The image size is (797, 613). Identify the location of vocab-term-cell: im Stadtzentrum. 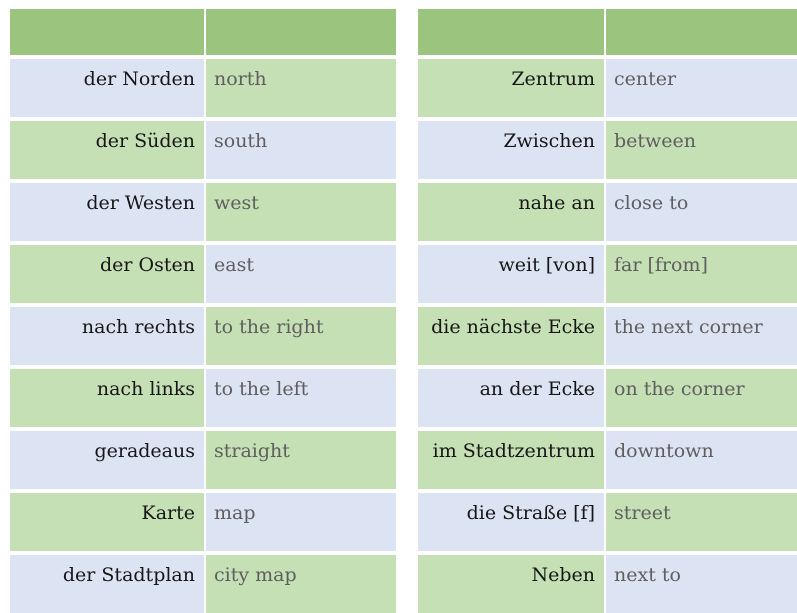
(511, 460).